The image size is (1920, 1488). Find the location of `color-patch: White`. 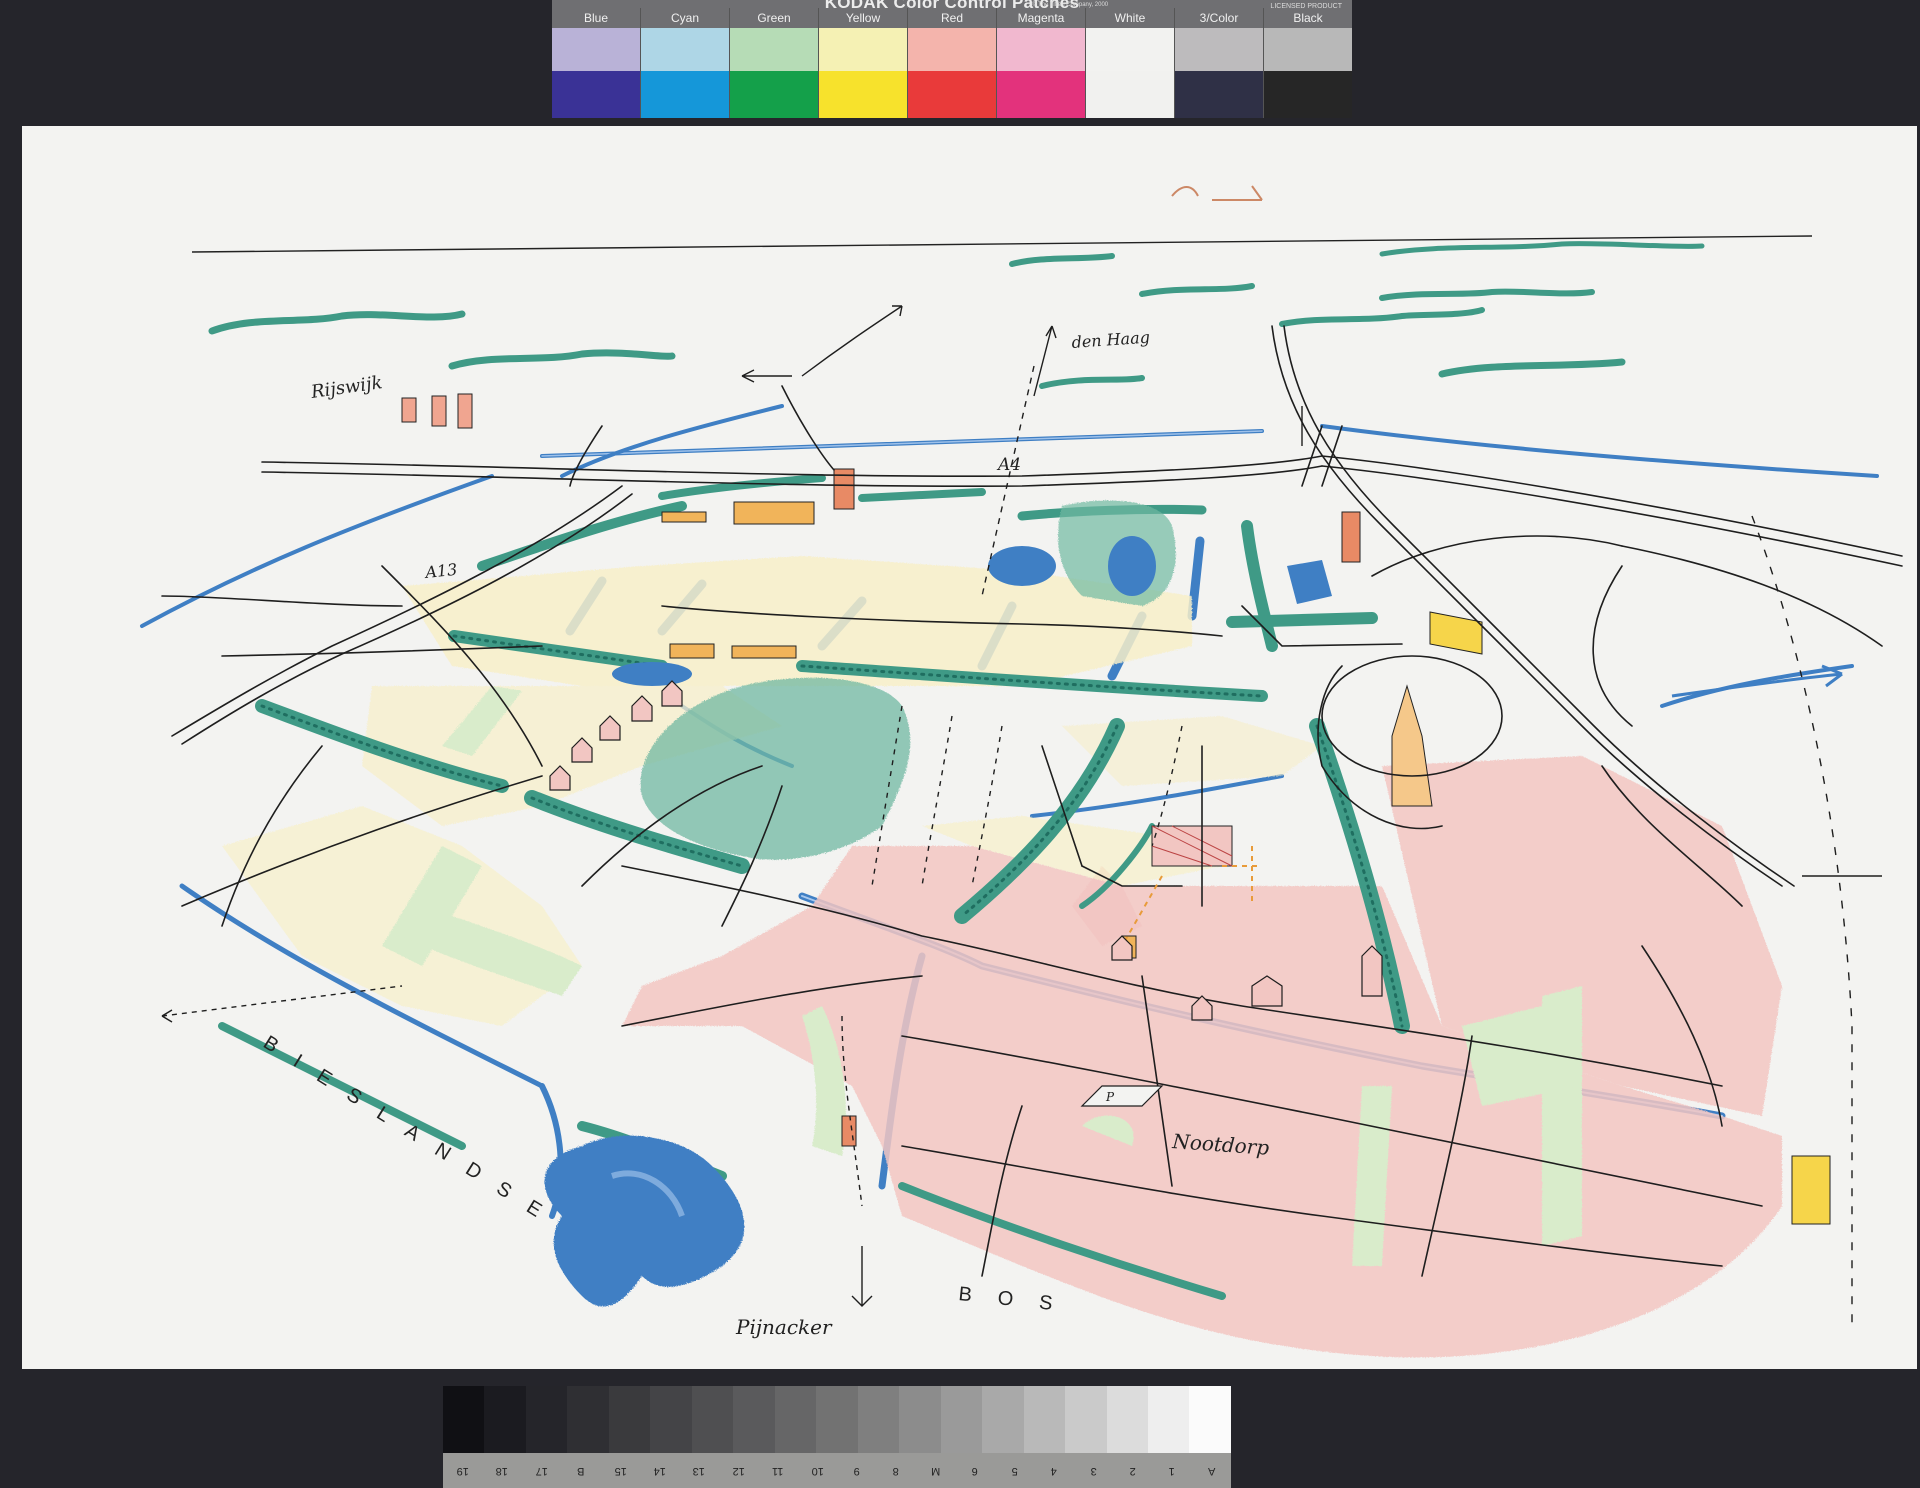

color-patch: White is located at coordinates (1130, 63).